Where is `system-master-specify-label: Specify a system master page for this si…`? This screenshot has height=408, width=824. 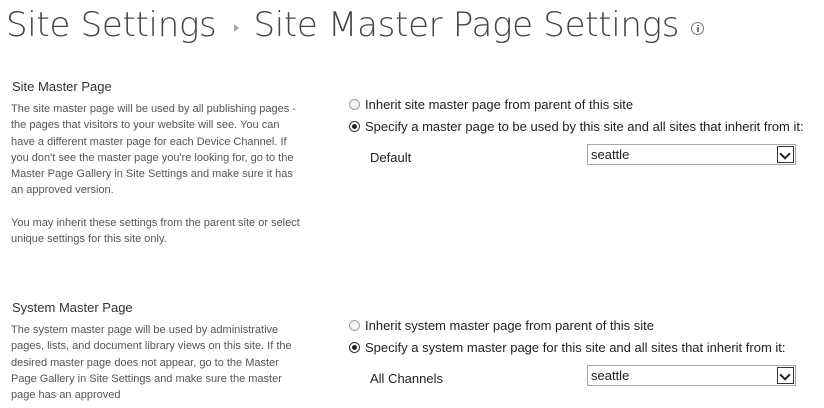
system-master-specify-label: Specify a system master page for this si… is located at coordinates (575, 347).